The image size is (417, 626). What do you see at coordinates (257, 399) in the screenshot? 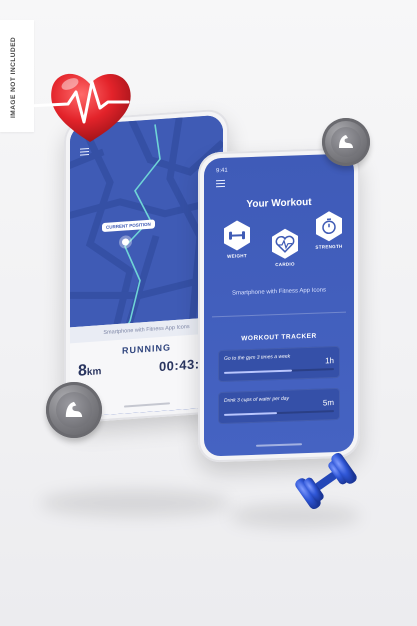
I see `task-text: Drink 3 cups of water per day` at bounding box center [257, 399].